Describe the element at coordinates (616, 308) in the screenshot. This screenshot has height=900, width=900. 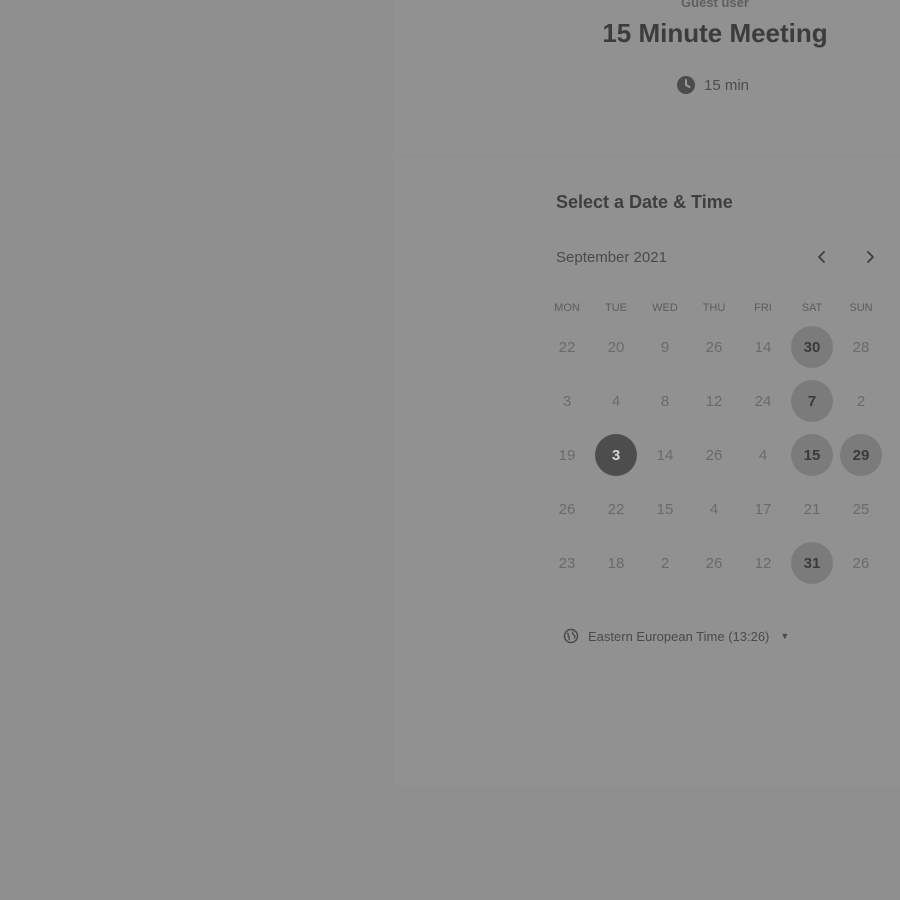
I see `weekday-label: TUE` at that location.